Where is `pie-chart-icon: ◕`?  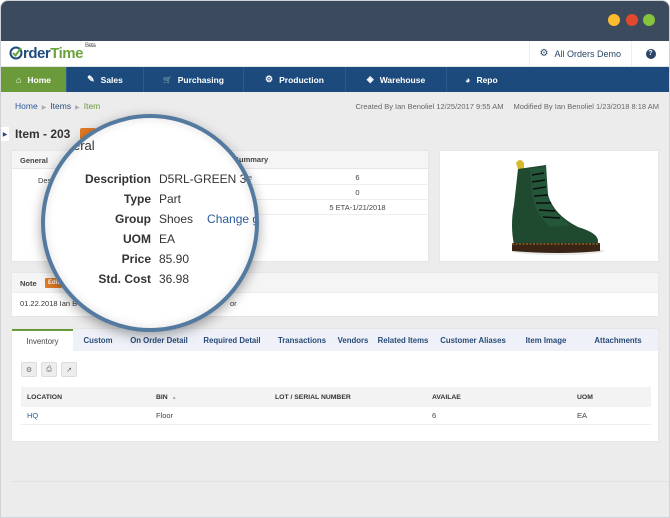
pie-chart-icon: ◕ is located at coordinates (468, 79).